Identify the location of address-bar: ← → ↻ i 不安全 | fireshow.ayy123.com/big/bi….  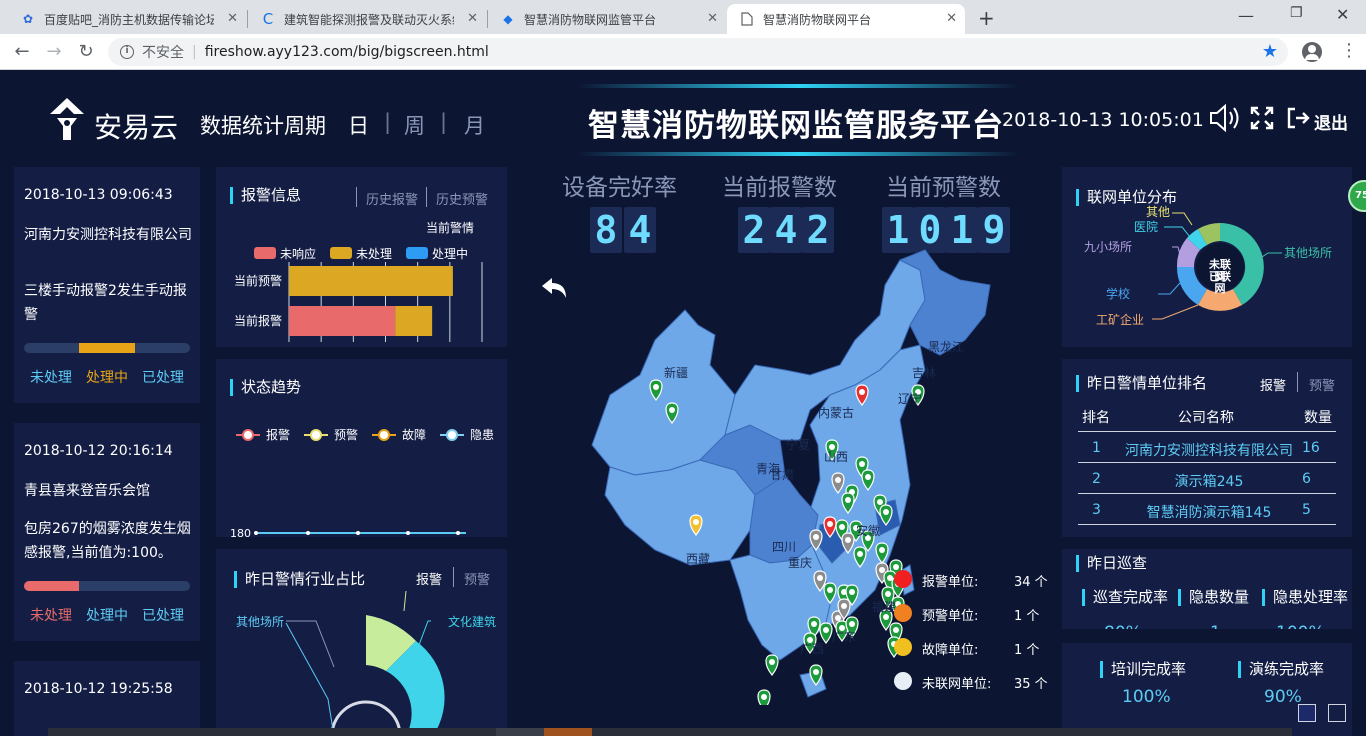
(683, 52).